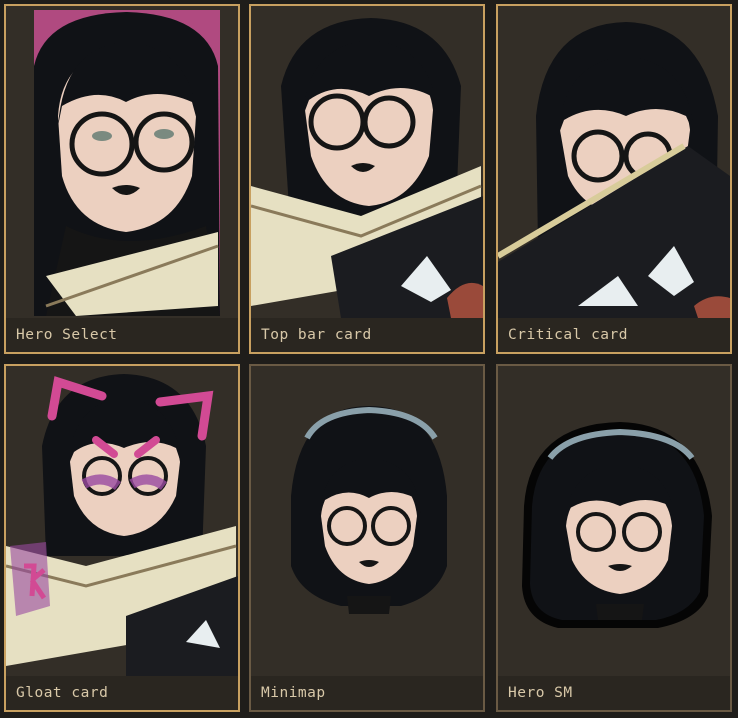  Describe the element at coordinates (614, 693) in the screenshot. I see `card-label: Hero SM` at that location.